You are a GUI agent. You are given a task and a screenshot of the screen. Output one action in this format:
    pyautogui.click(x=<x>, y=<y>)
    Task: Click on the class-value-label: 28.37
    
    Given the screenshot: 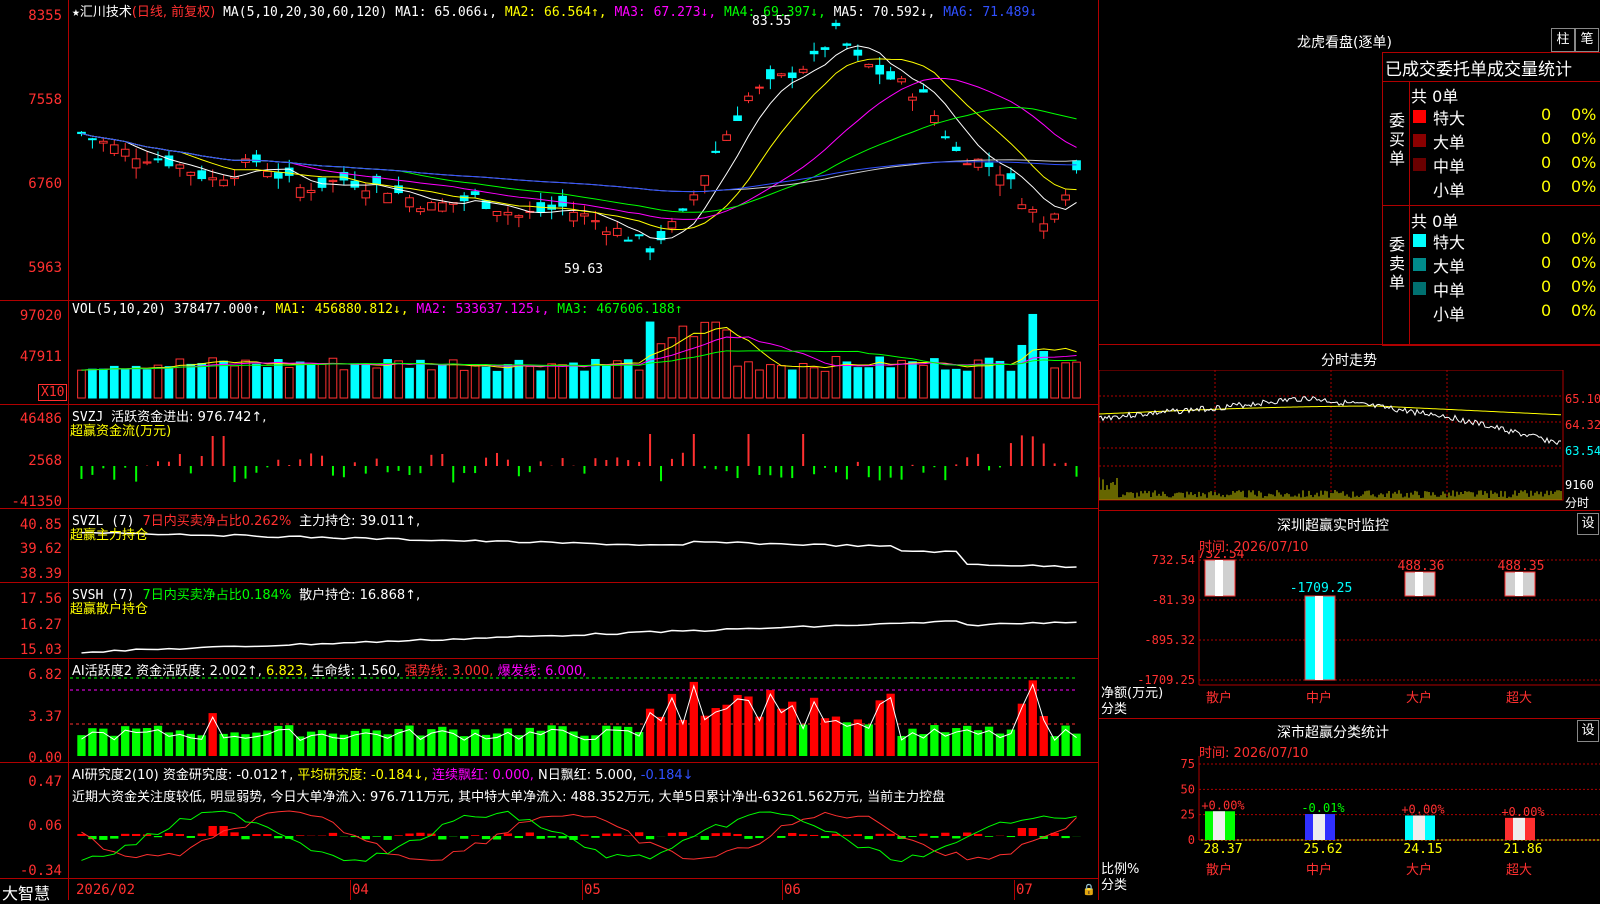 What is the action you would take?
    pyautogui.click(x=1222, y=849)
    